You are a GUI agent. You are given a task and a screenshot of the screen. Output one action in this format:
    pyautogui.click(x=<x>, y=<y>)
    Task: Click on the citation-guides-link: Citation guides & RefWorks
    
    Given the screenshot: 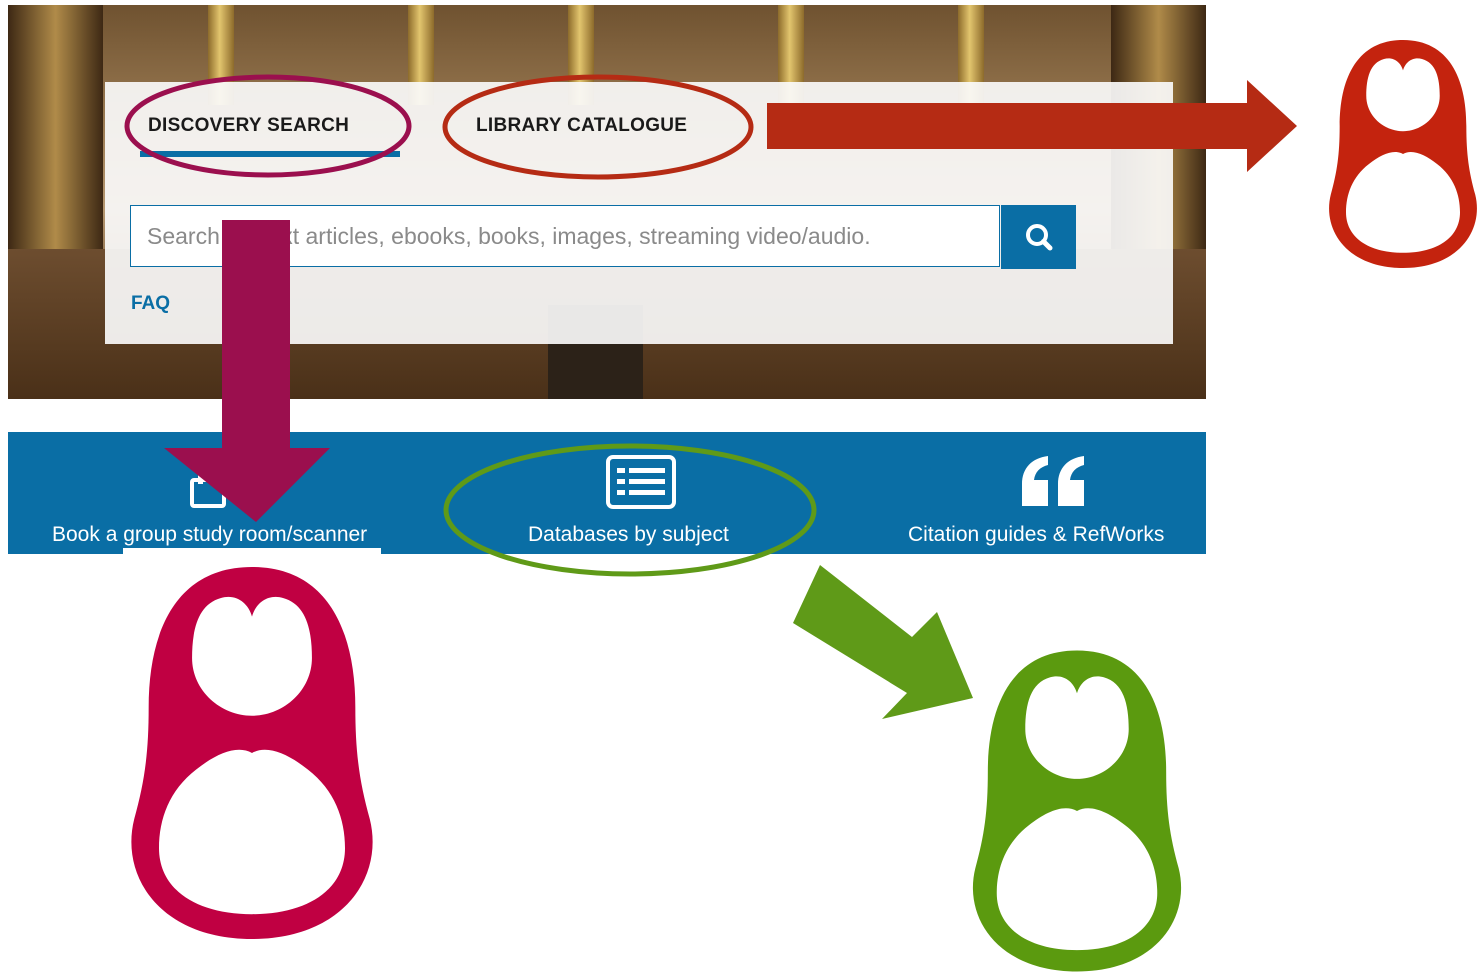 What is the action you would take?
    pyautogui.click(x=1036, y=535)
    